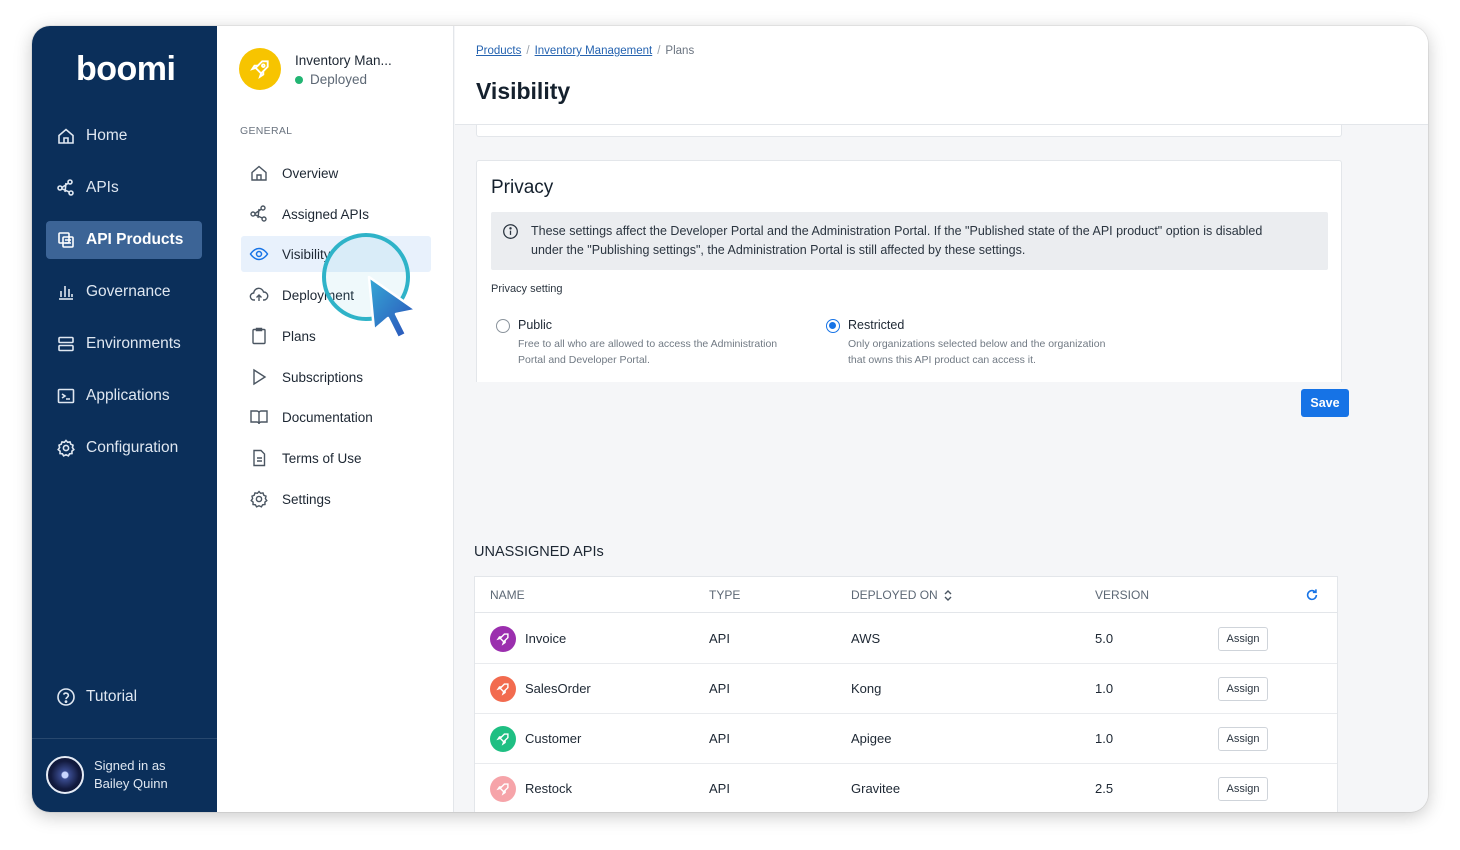  I want to click on subnav-item-documentation: Documentation, so click(336, 417).